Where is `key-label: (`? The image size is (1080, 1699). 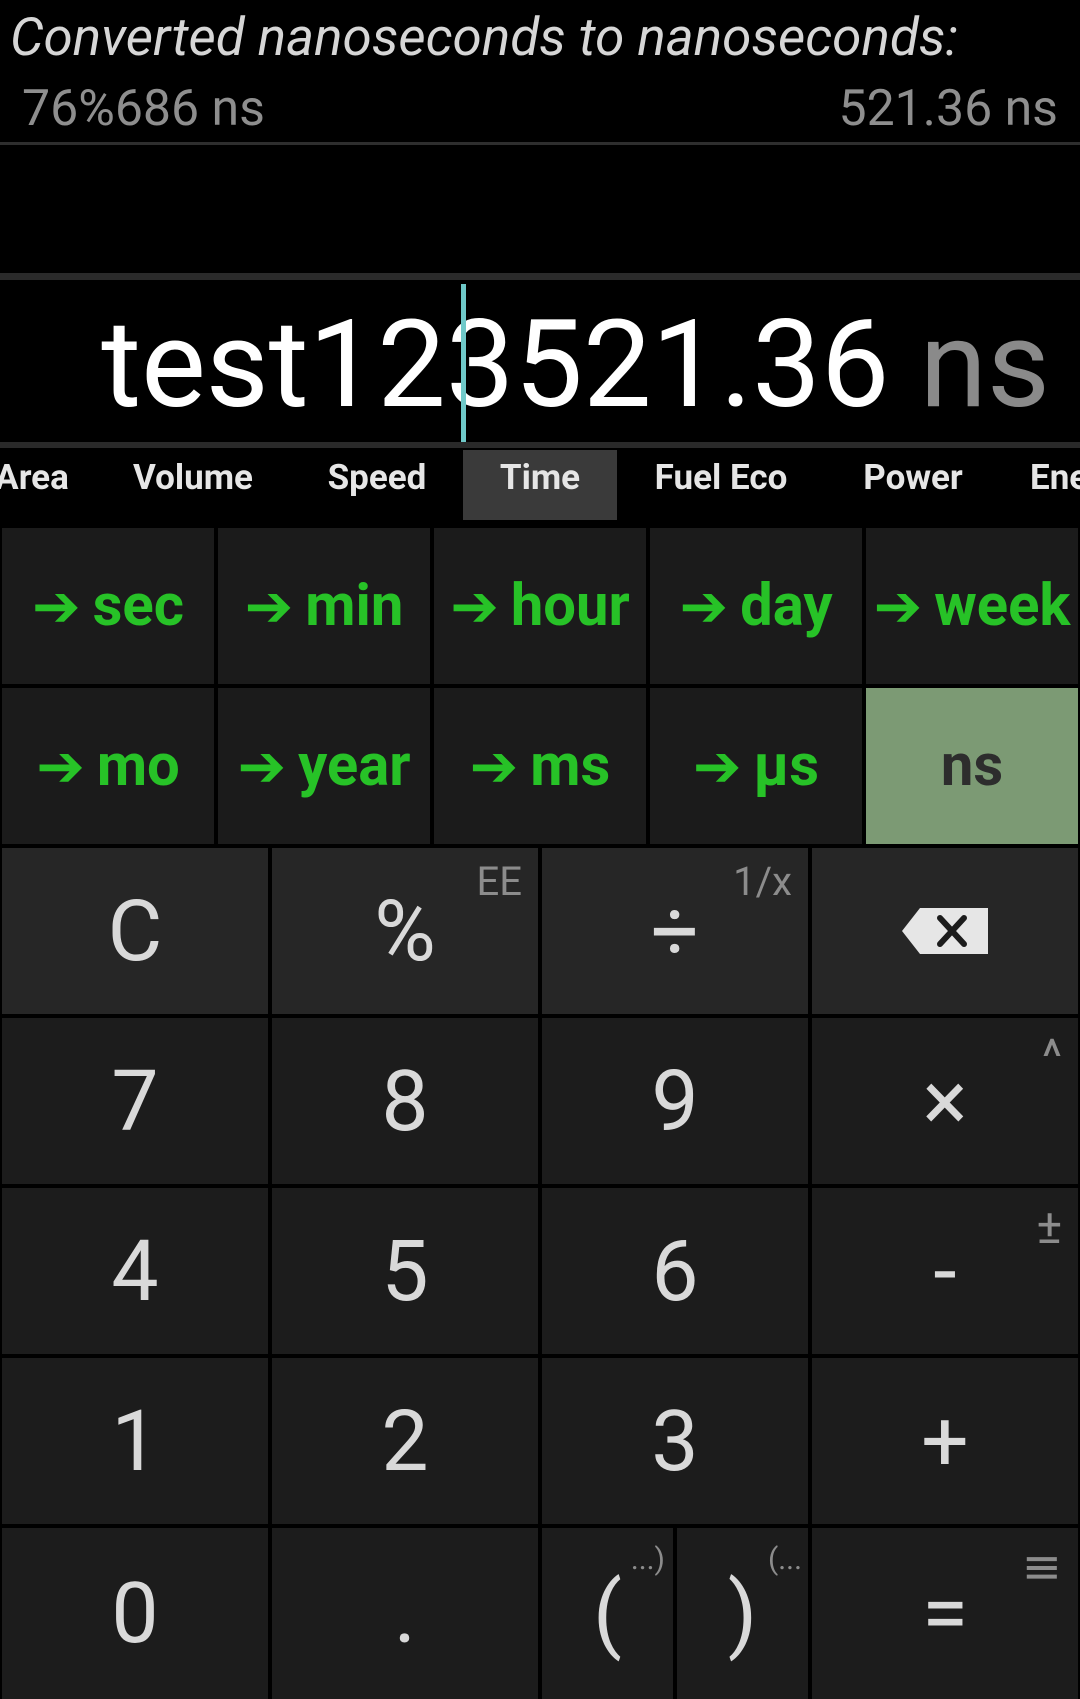
key-label: ( is located at coordinates (607, 1613).